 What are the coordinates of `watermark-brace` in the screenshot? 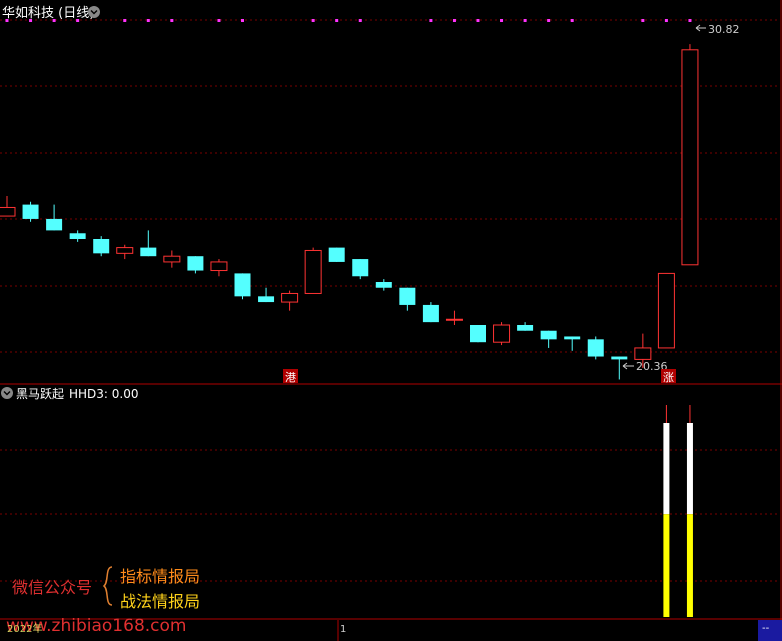 It's located at (107, 586).